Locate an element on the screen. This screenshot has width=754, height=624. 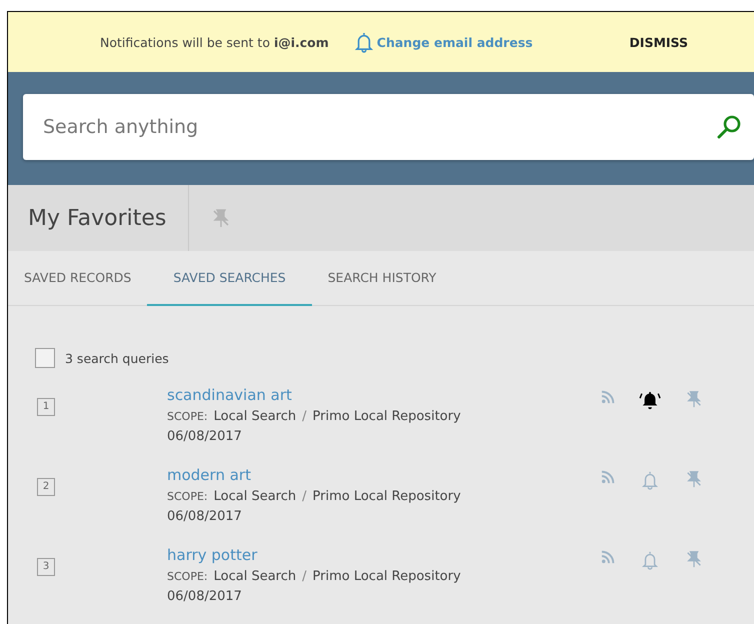
tab: SAVED RECORDS is located at coordinates (78, 278).